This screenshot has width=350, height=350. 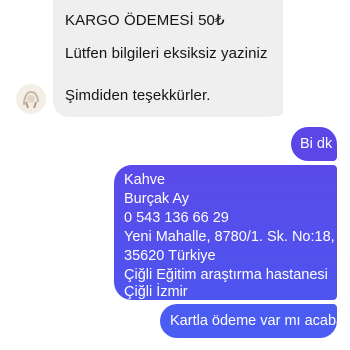 What do you see at coordinates (157, 199) in the screenshot?
I see `address-line: Burçak Ay` at bounding box center [157, 199].